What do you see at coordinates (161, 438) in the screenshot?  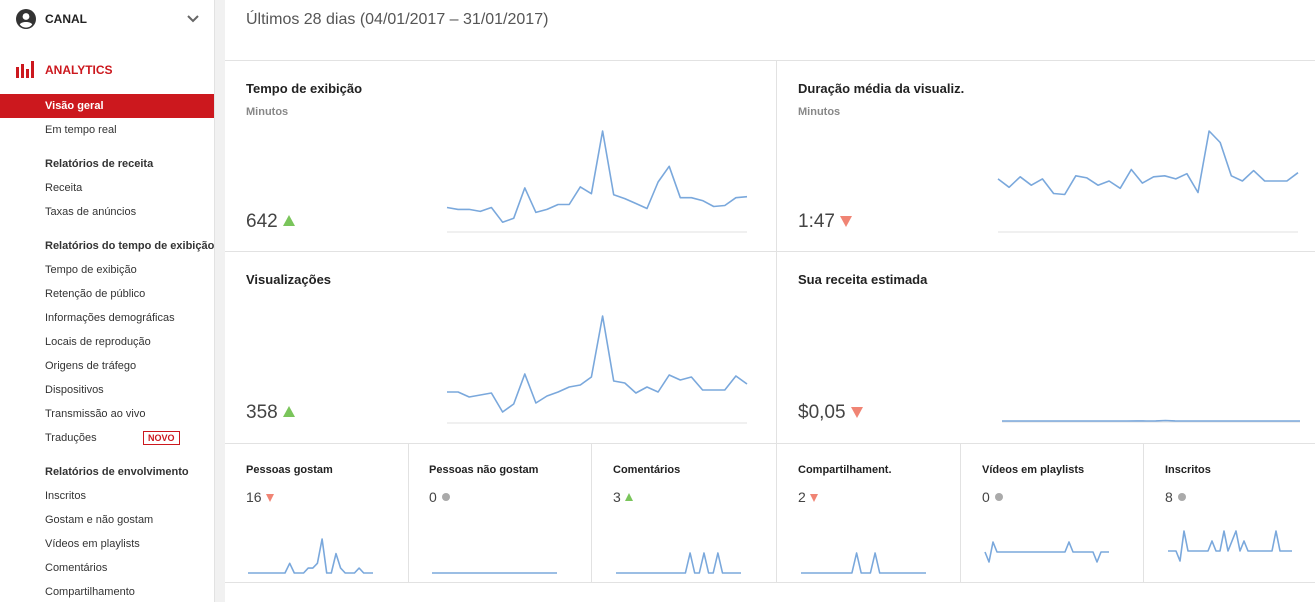 I see `new-badge: NOVO` at bounding box center [161, 438].